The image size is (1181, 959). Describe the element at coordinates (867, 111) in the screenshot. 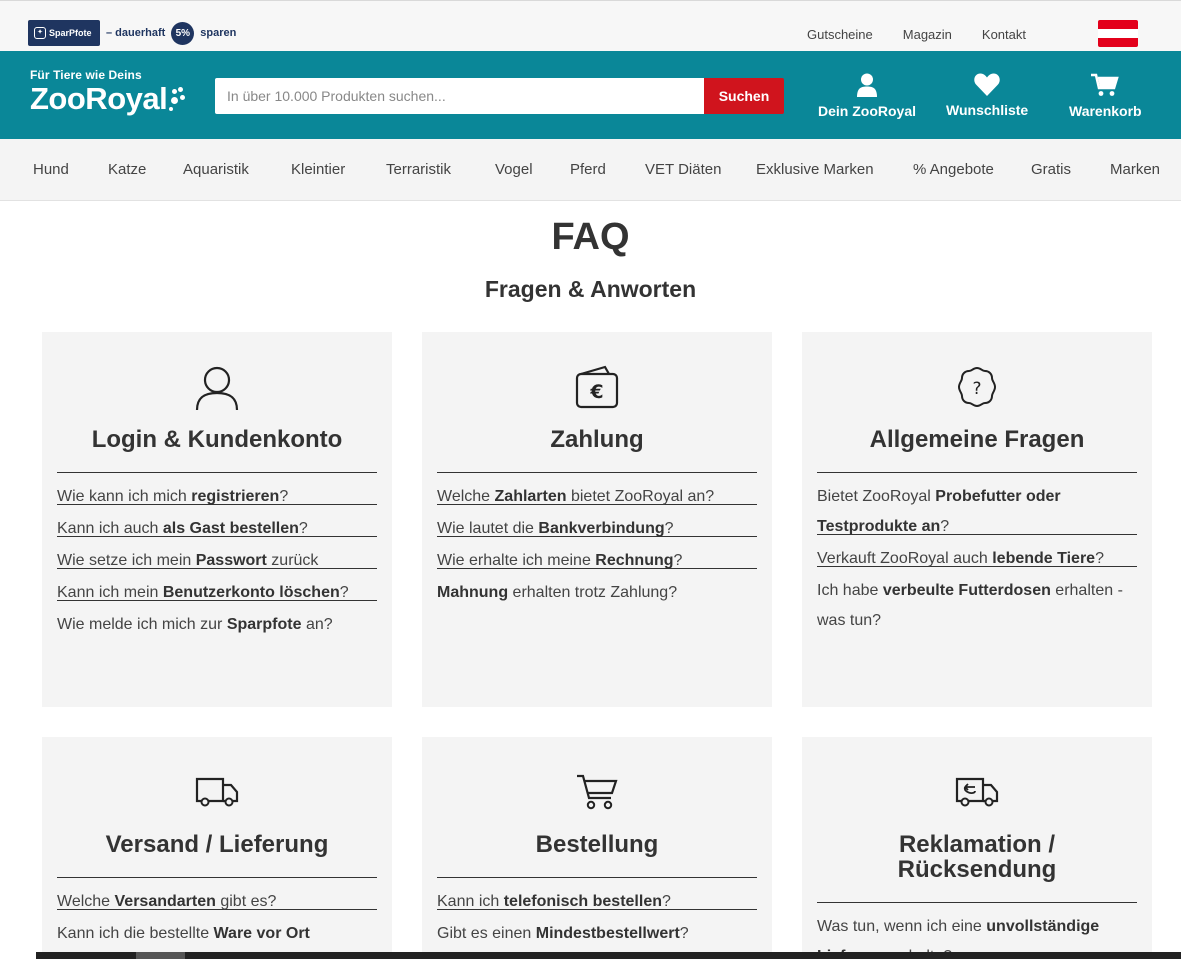

I see `account-label: Dein ZooRoyal` at that location.